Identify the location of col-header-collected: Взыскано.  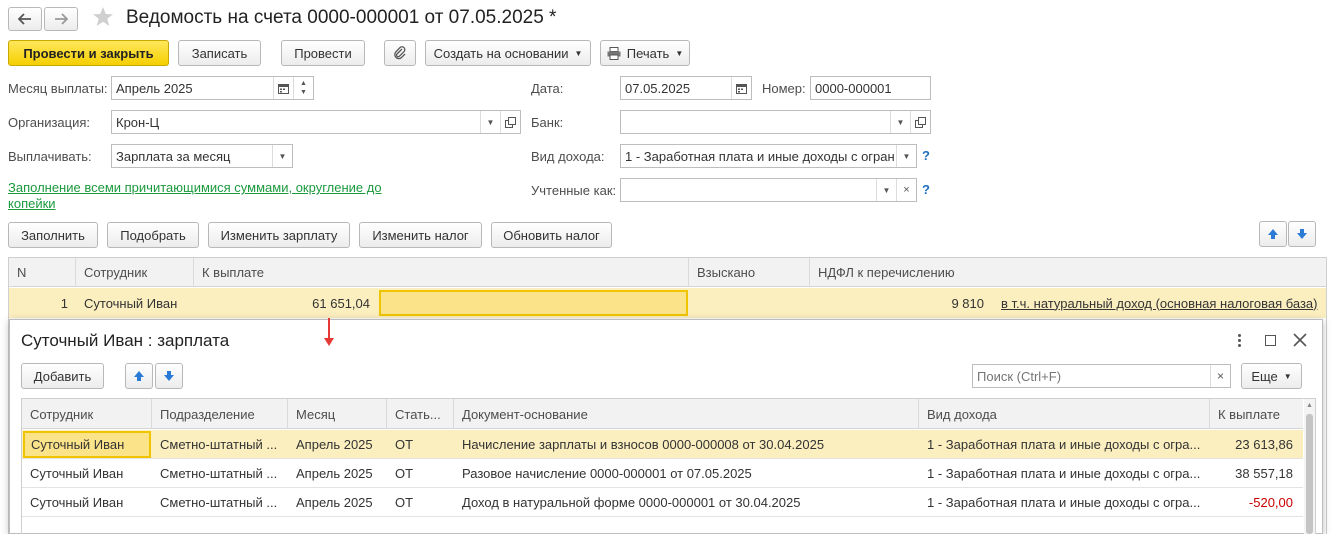
(749, 272).